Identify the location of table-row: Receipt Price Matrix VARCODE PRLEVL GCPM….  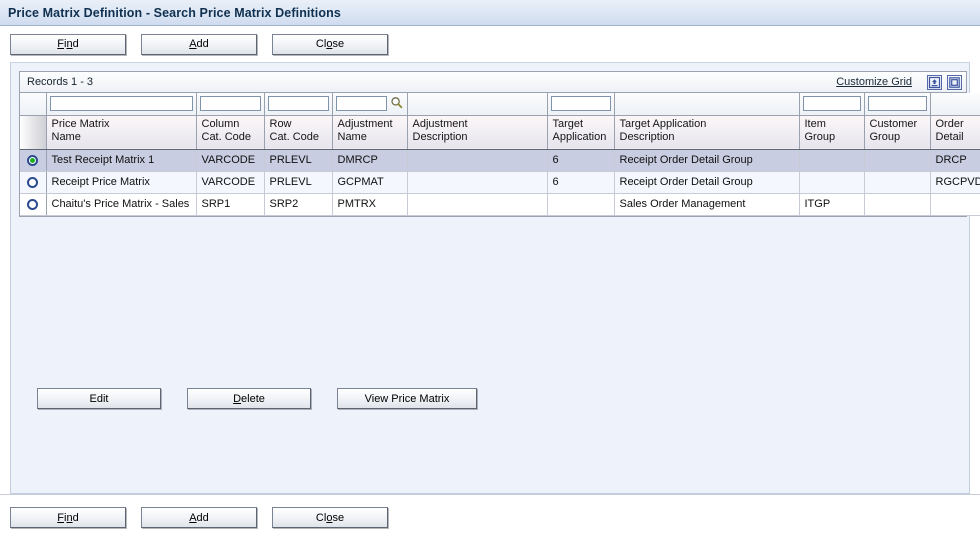
(500, 182).